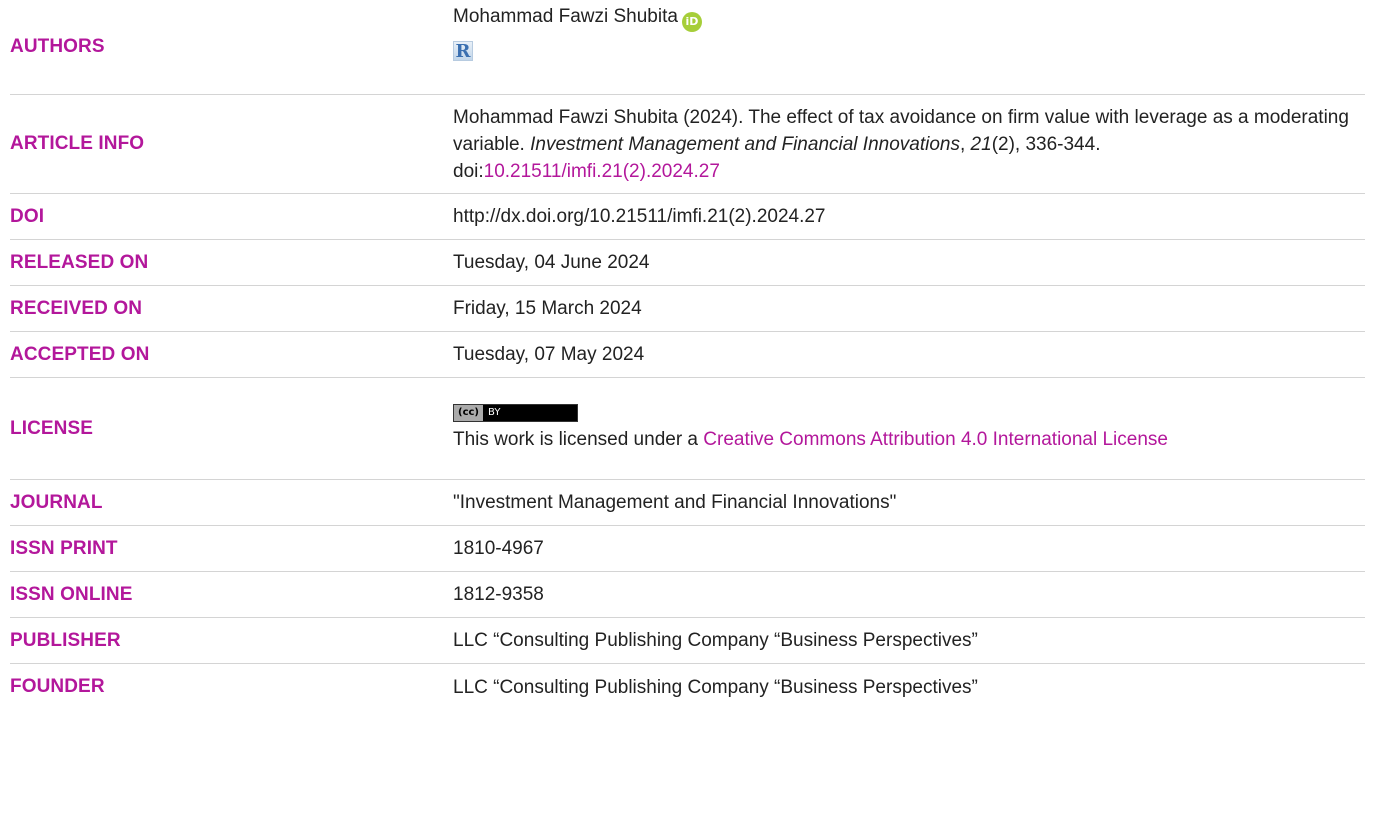 The image size is (1375, 837). Describe the element at coordinates (602, 171) in the screenshot. I see `citation-doi-link: 10.21511/imfi.21(2).2024.27` at that location.